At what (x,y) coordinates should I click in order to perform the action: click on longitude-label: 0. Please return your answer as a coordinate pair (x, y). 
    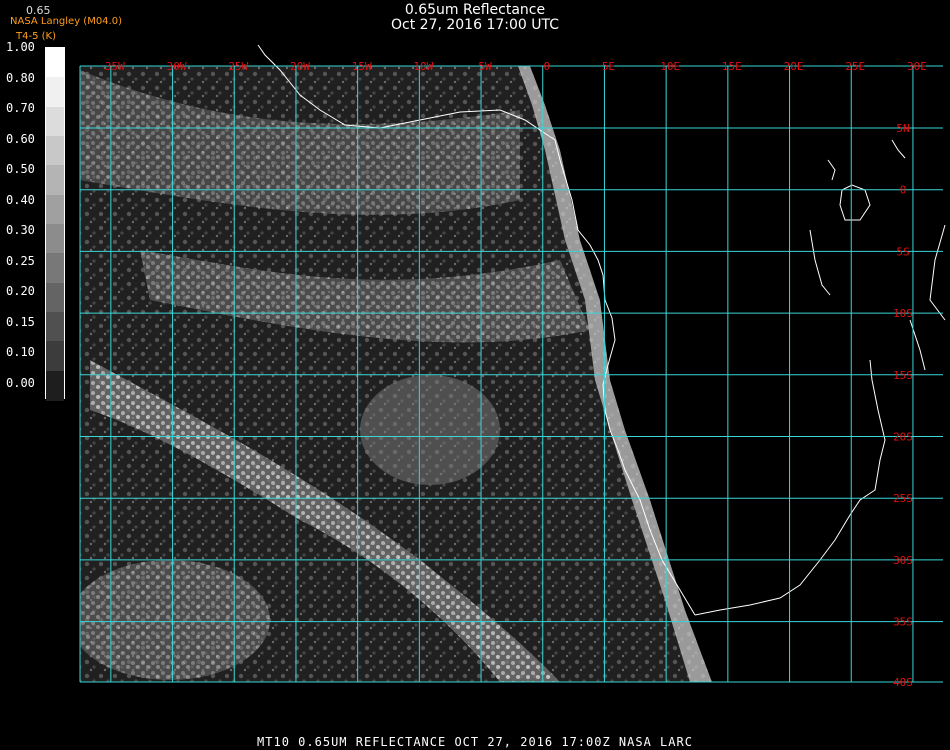
    Looking at the image, I should click on (546, 66).